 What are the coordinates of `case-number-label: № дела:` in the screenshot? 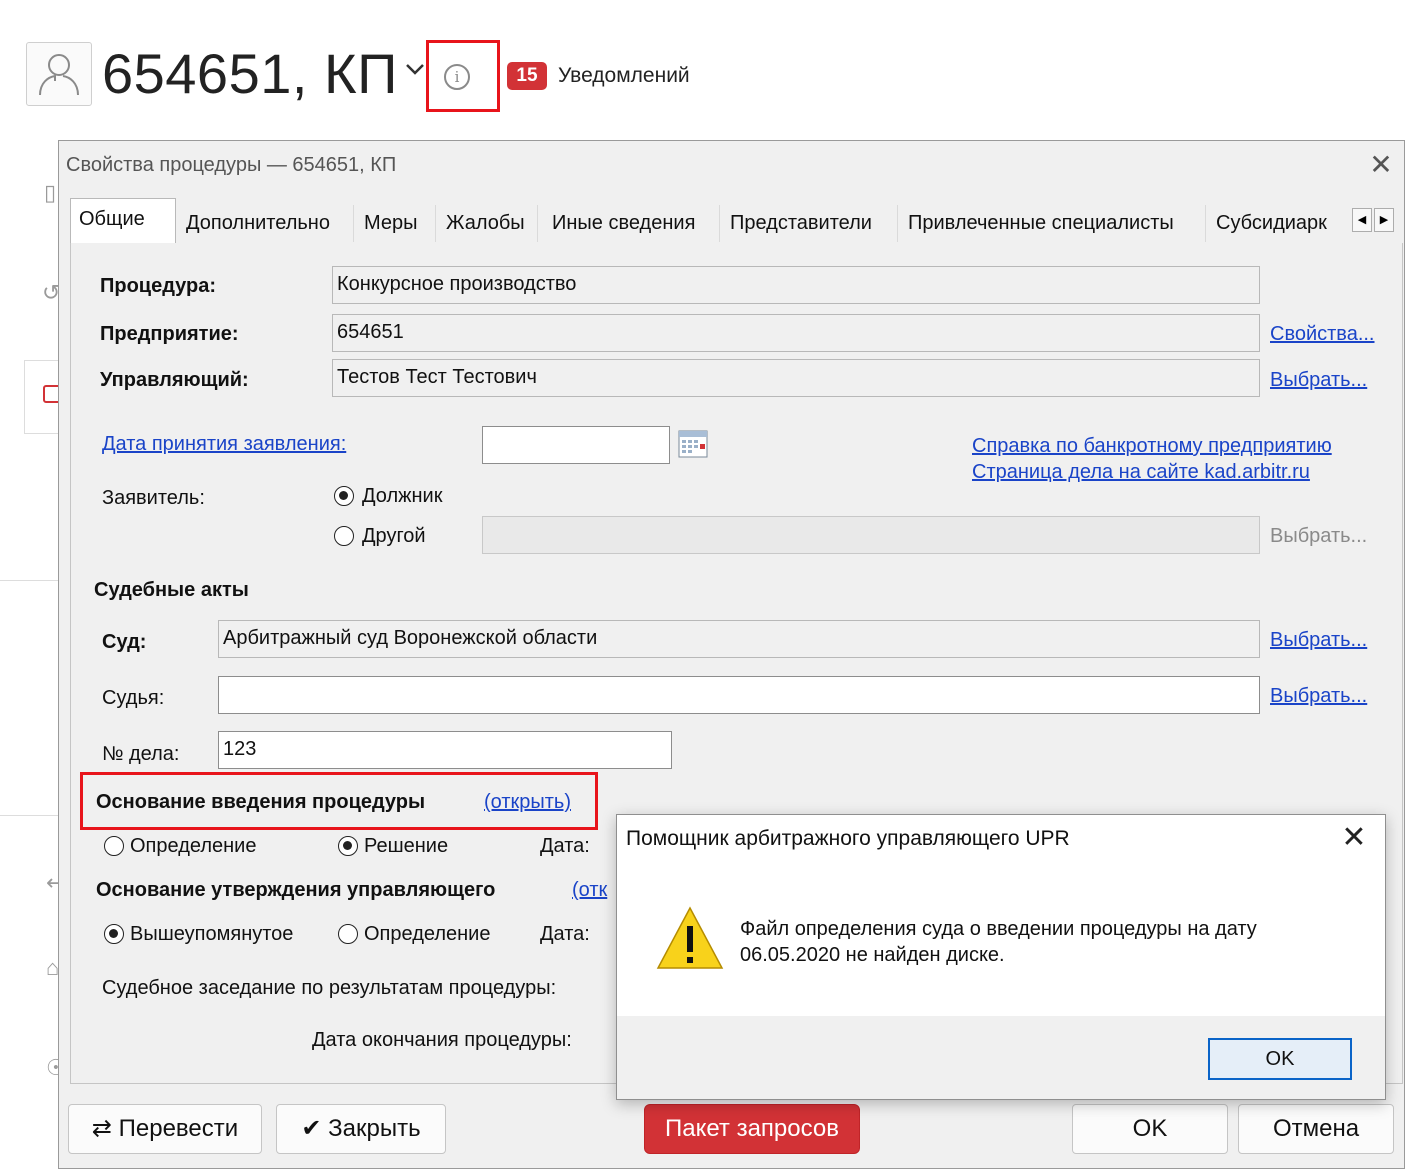 It's located at (141, 754).